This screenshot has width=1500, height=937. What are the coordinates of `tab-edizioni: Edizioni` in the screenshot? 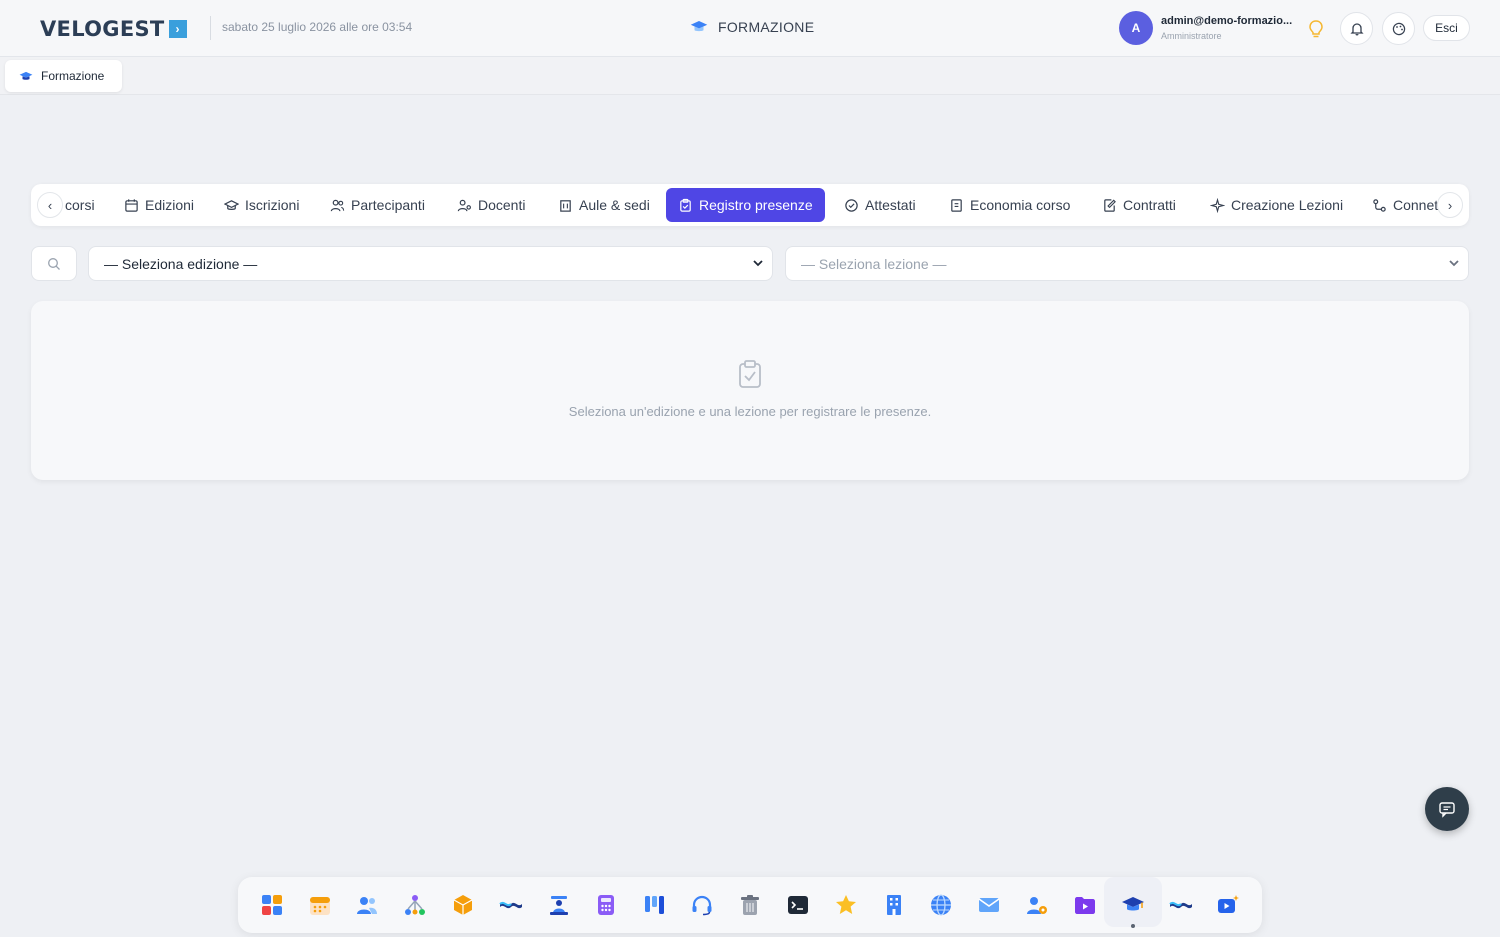 It's located at (159, 205).